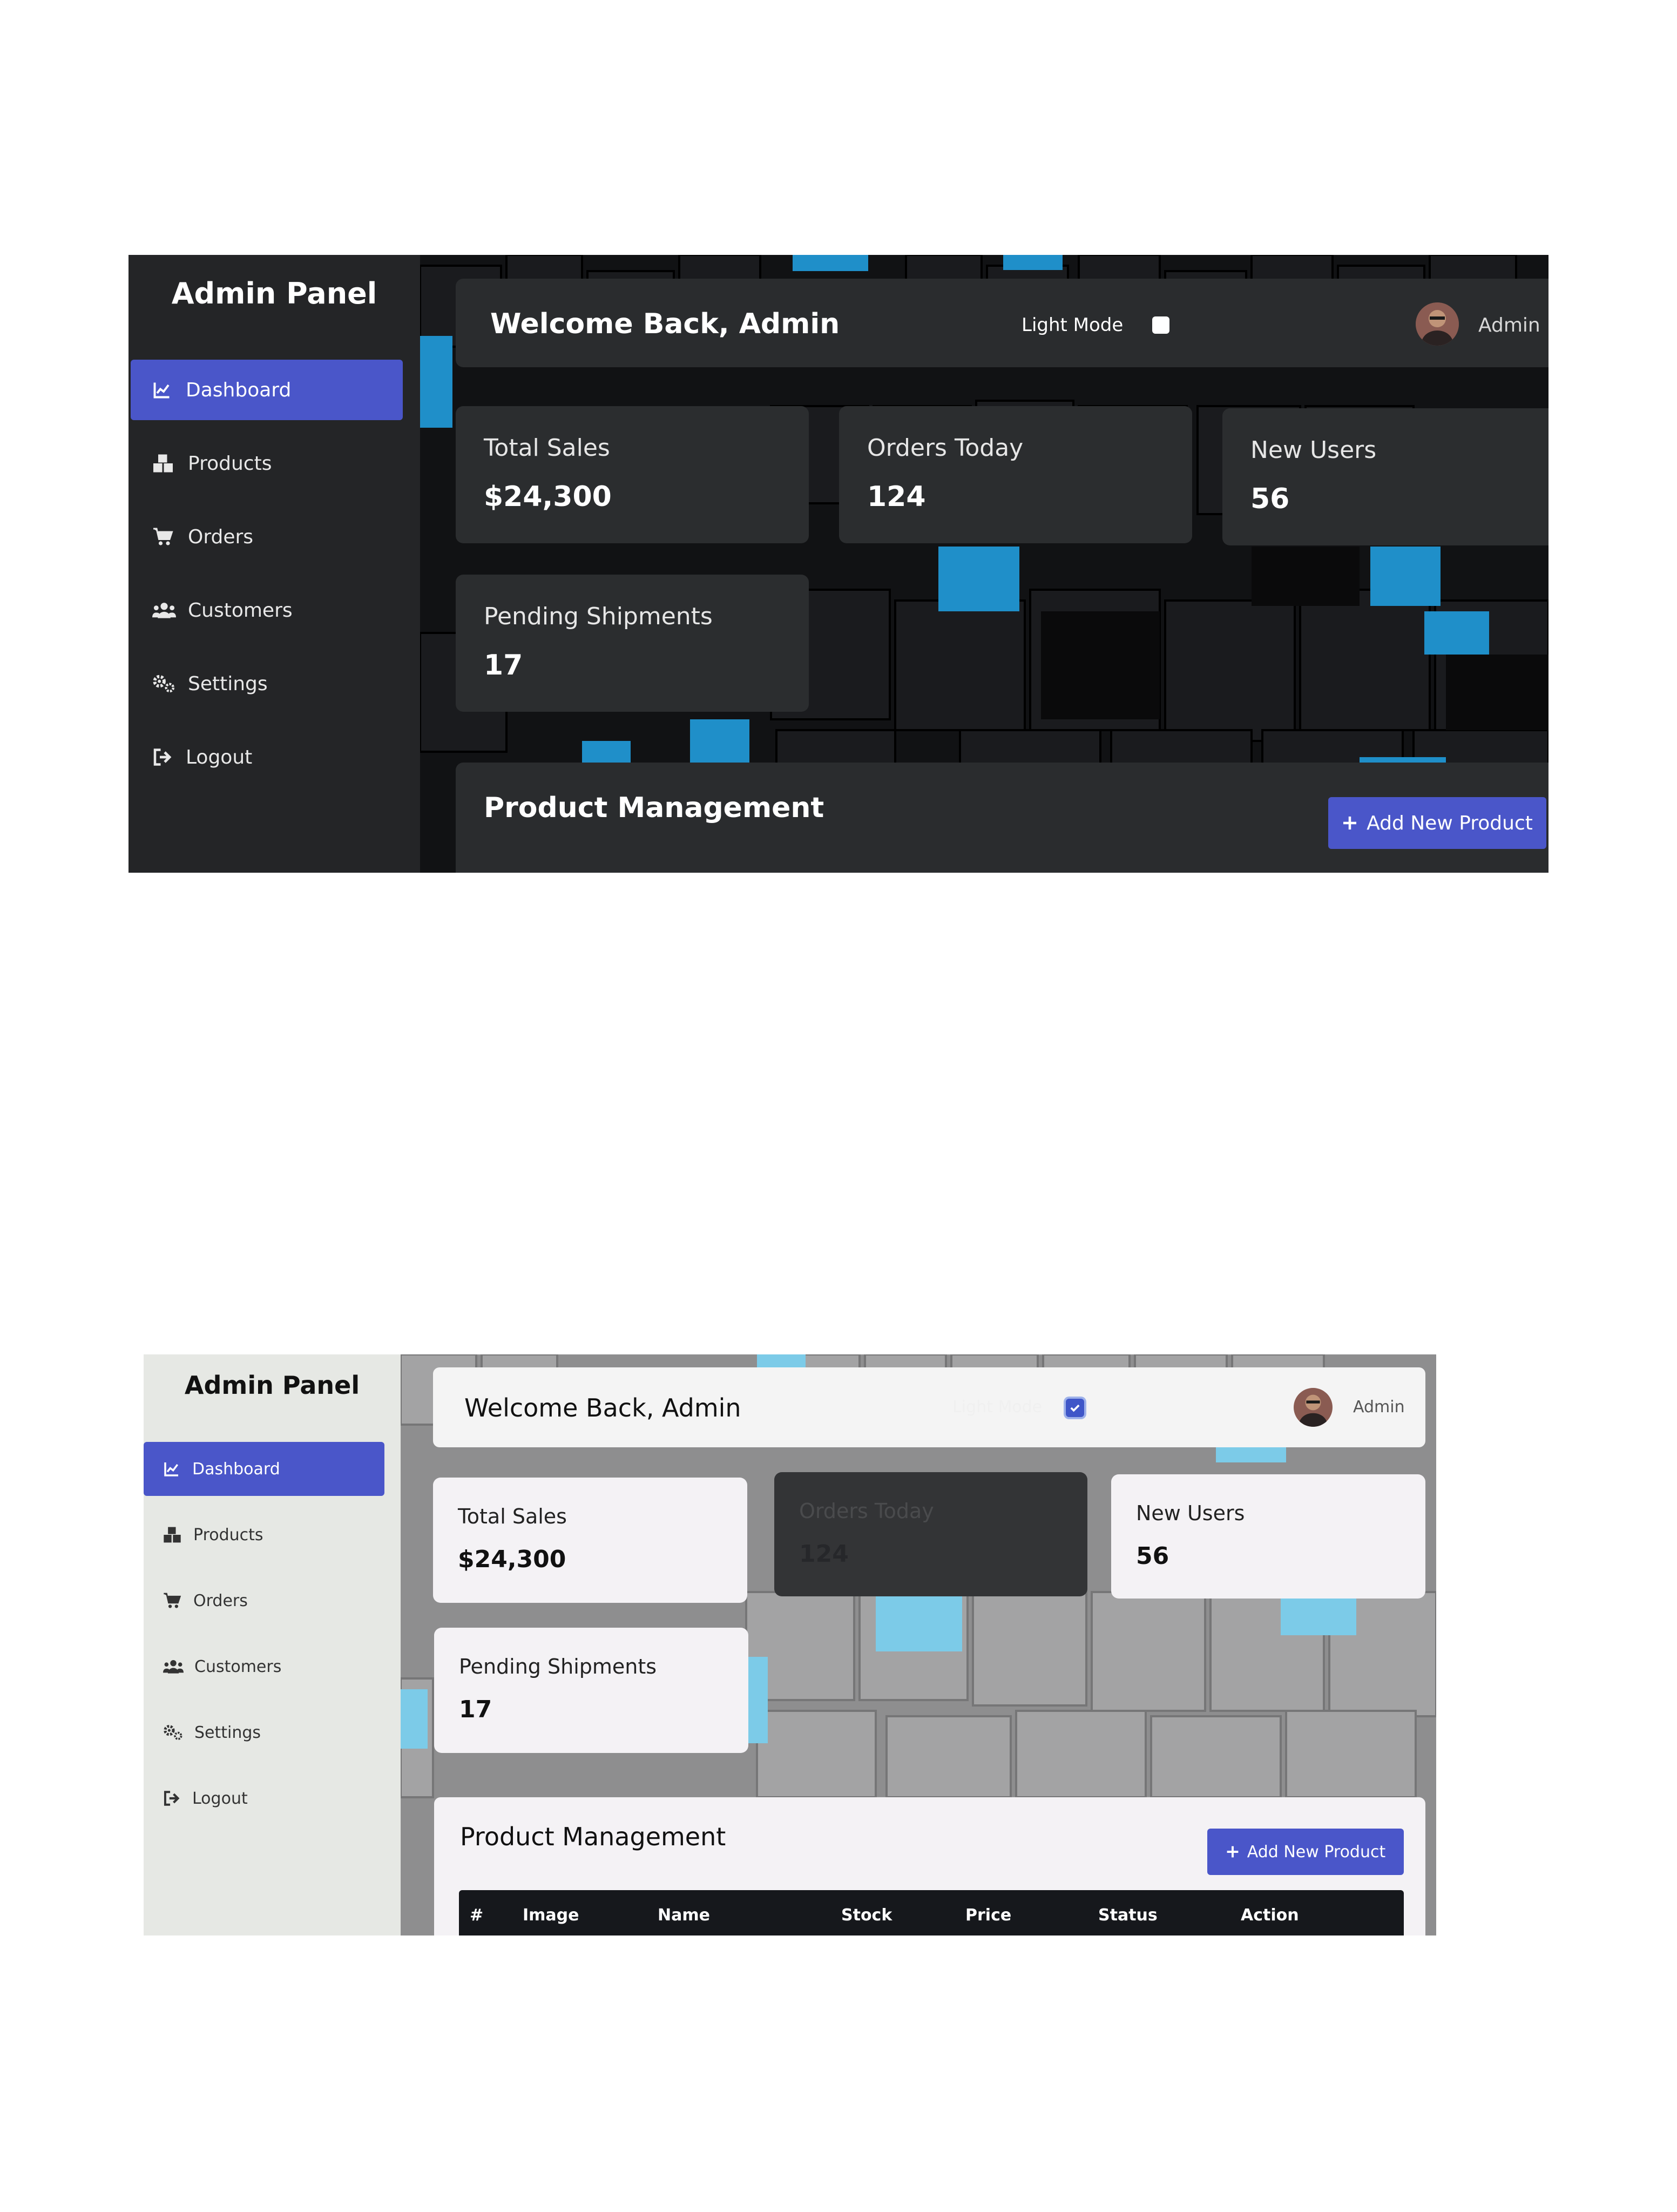  I want to click on column-header: Image, so click(551, 1915).